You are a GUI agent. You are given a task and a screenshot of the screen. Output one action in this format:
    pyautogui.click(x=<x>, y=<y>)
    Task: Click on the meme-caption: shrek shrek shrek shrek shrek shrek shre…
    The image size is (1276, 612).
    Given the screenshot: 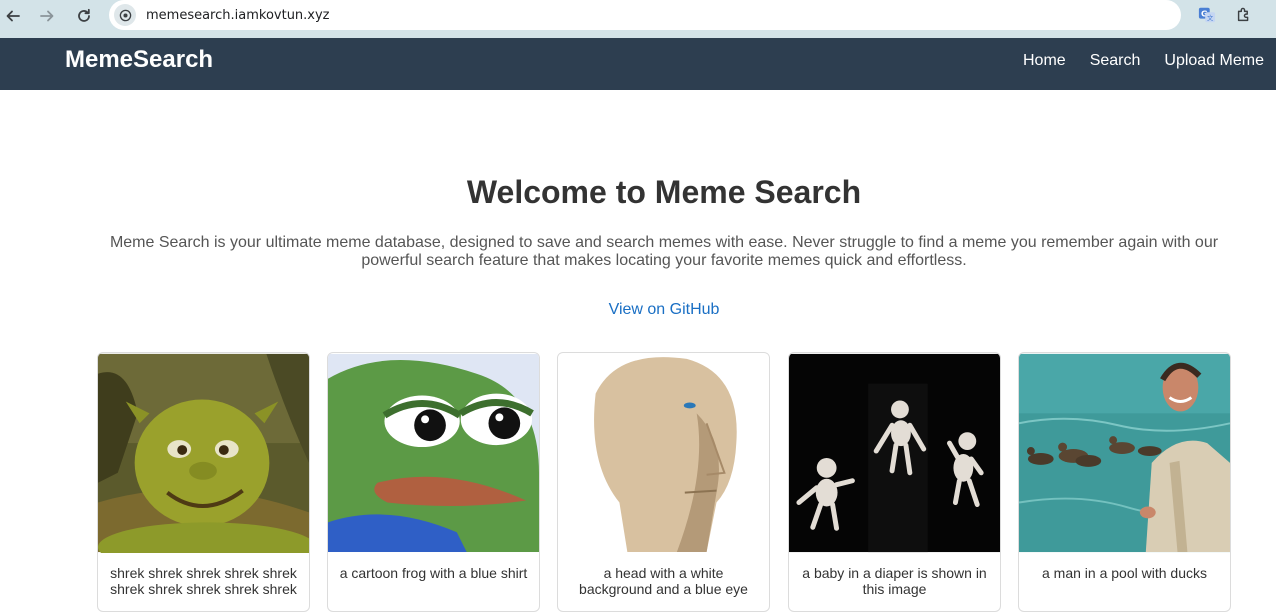 What is the action you would take?
    pyautogui.click(x=203, y=581)
    